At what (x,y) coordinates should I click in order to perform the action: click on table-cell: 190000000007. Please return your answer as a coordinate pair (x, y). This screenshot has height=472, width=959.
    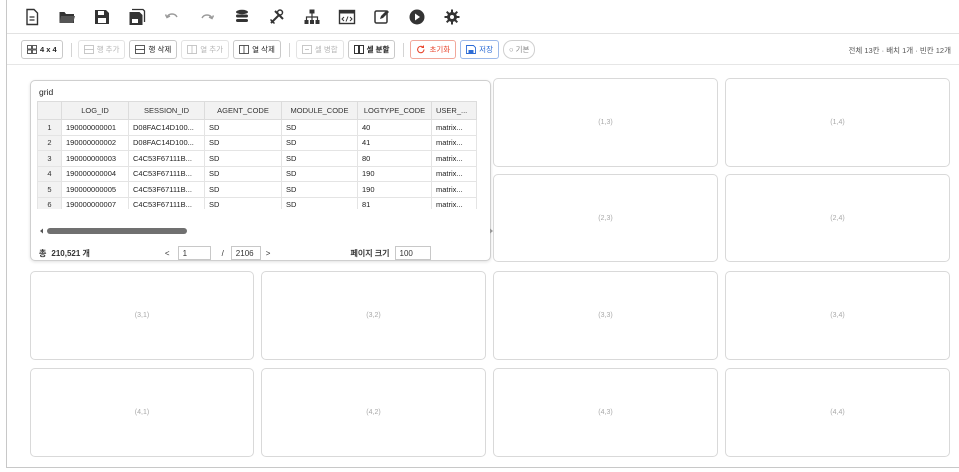
    Looking at the image, I should click on (95, 202).